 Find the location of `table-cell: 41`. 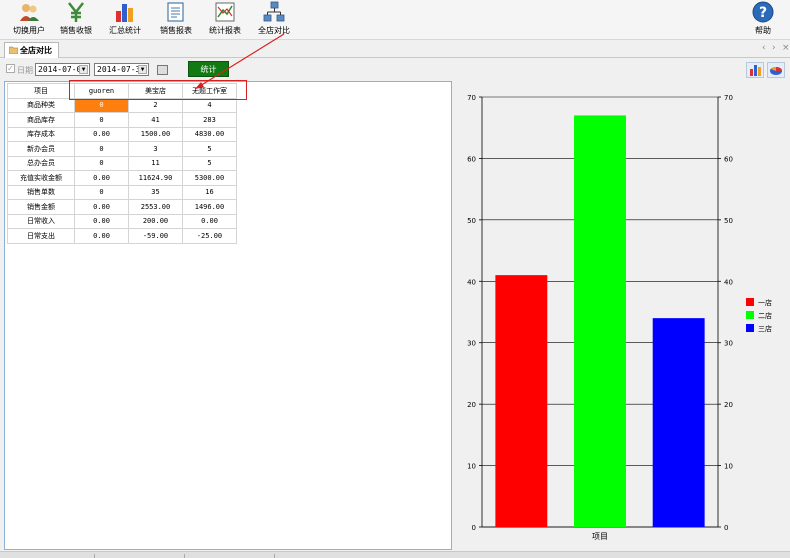

table-cell: 41 is located at coordinates (155, 120).